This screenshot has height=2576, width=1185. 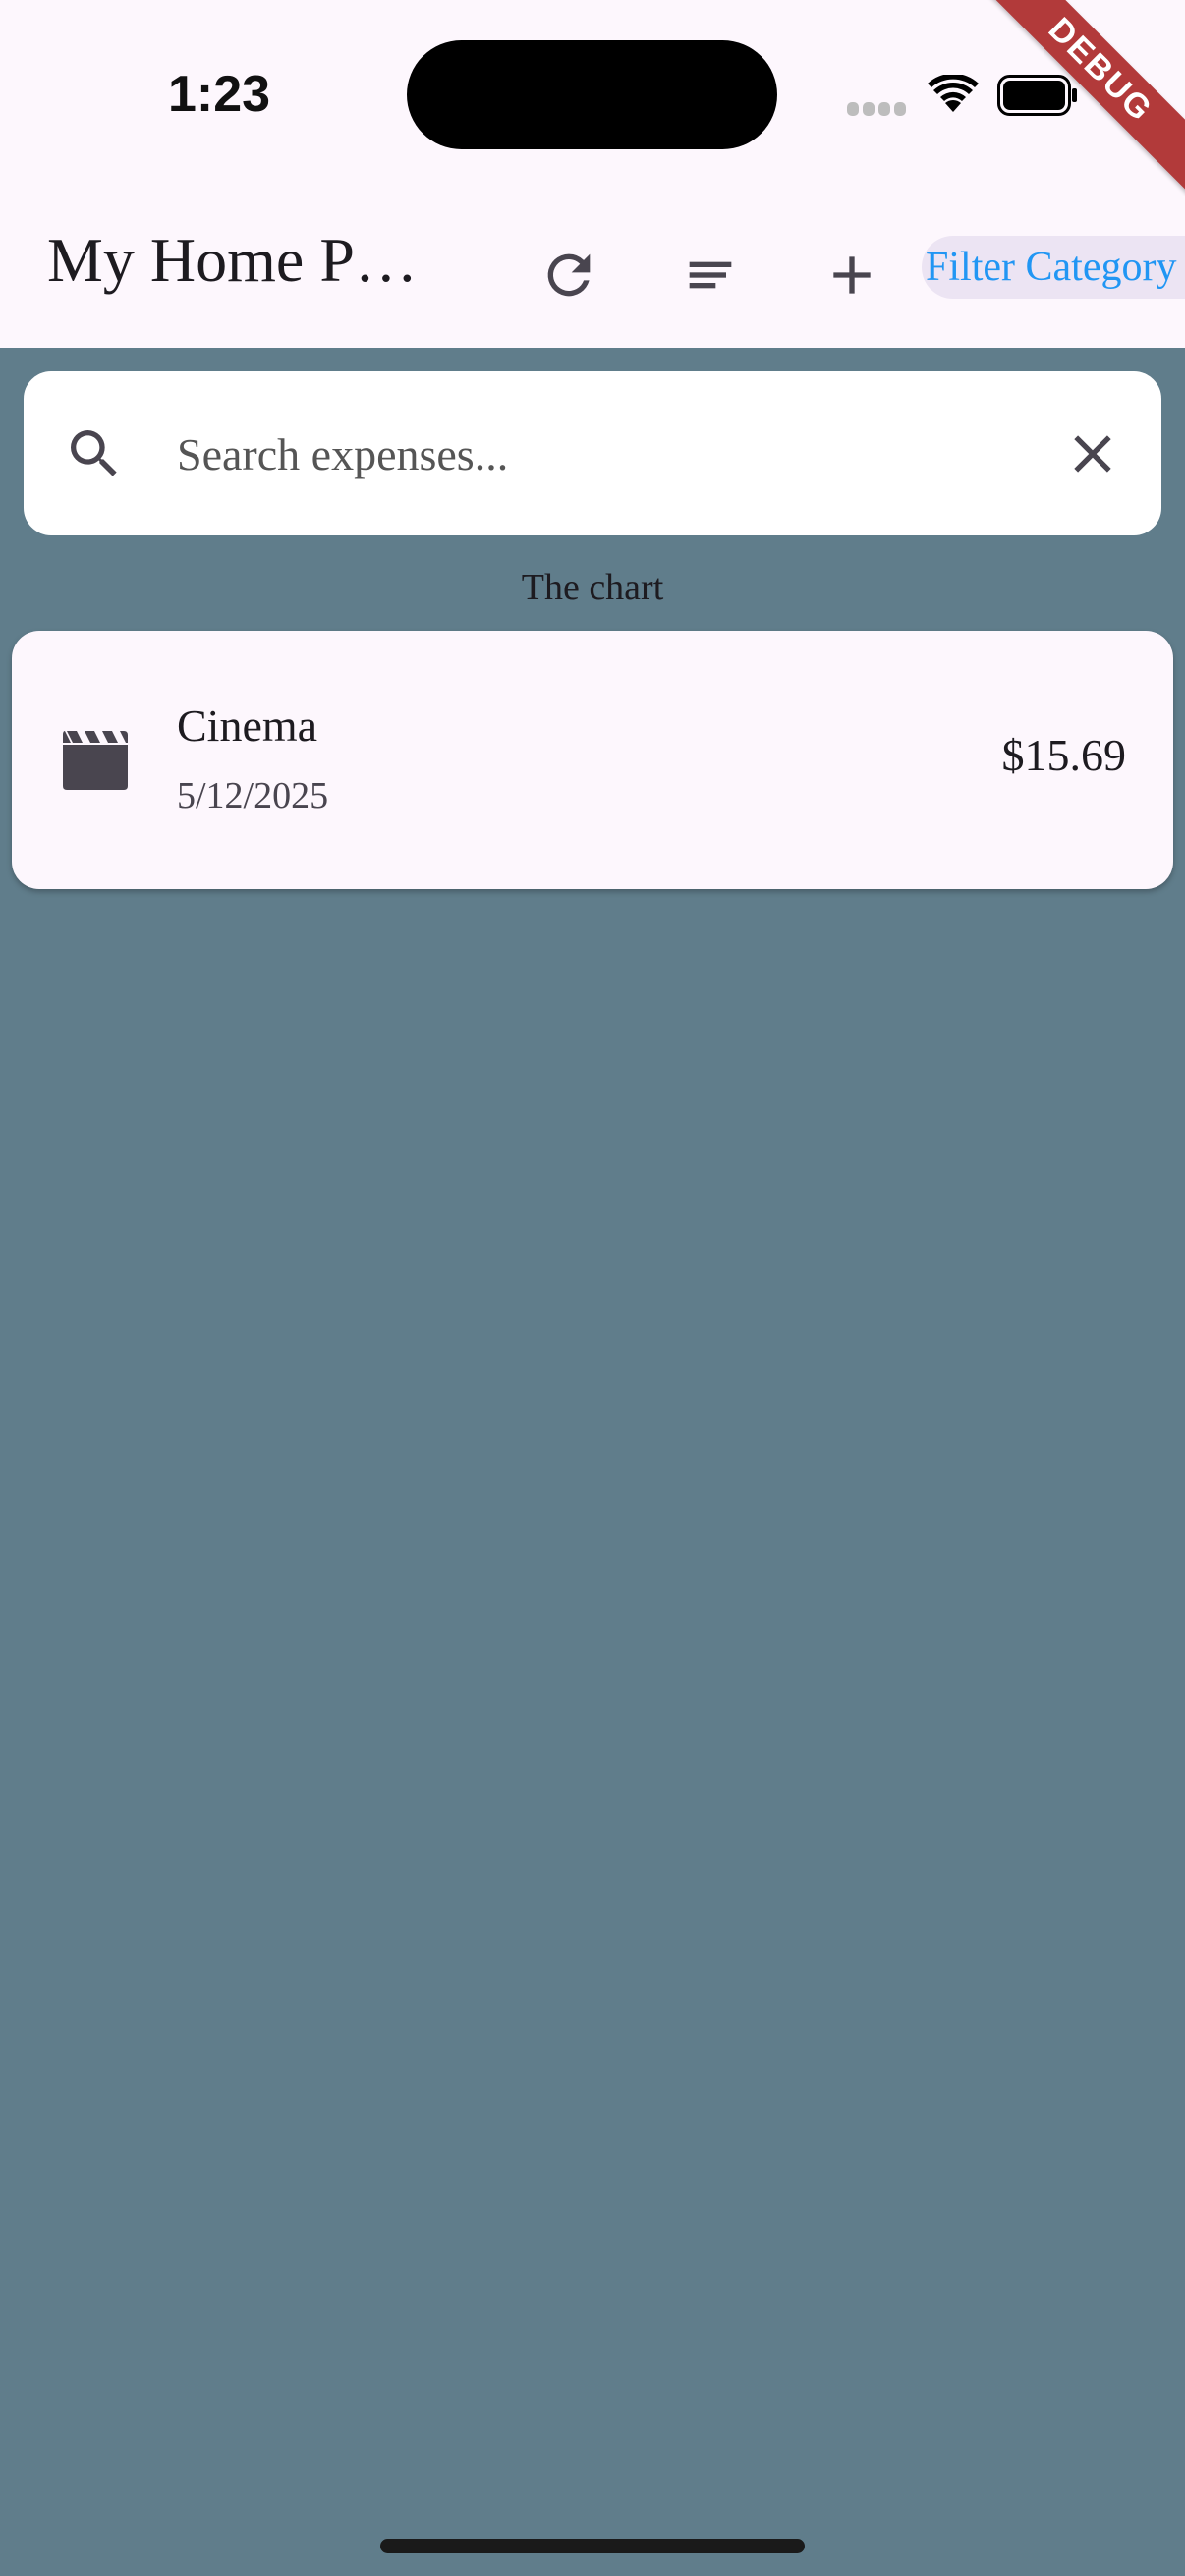 What do you see at coordinates (592, 587) in the screenshot?
I see `chart-caption: The chart` at bounding box center [592, 587].